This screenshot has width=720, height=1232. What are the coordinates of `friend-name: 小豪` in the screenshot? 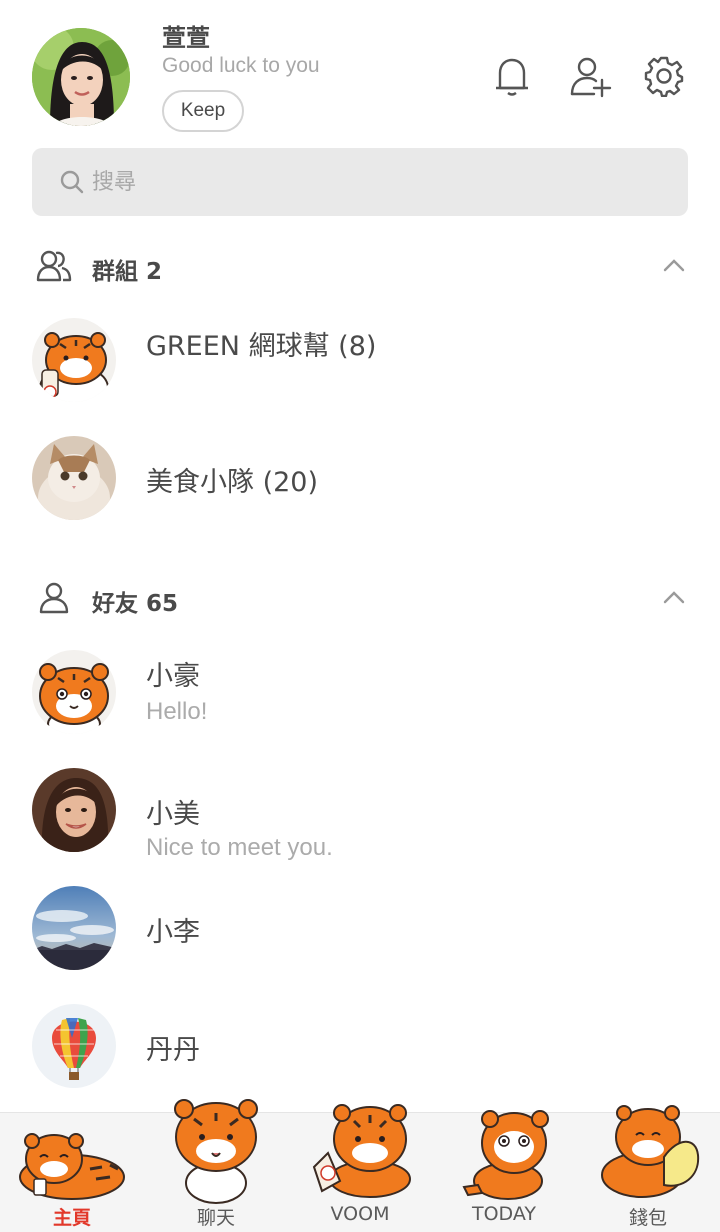 It's located at (173, 676).